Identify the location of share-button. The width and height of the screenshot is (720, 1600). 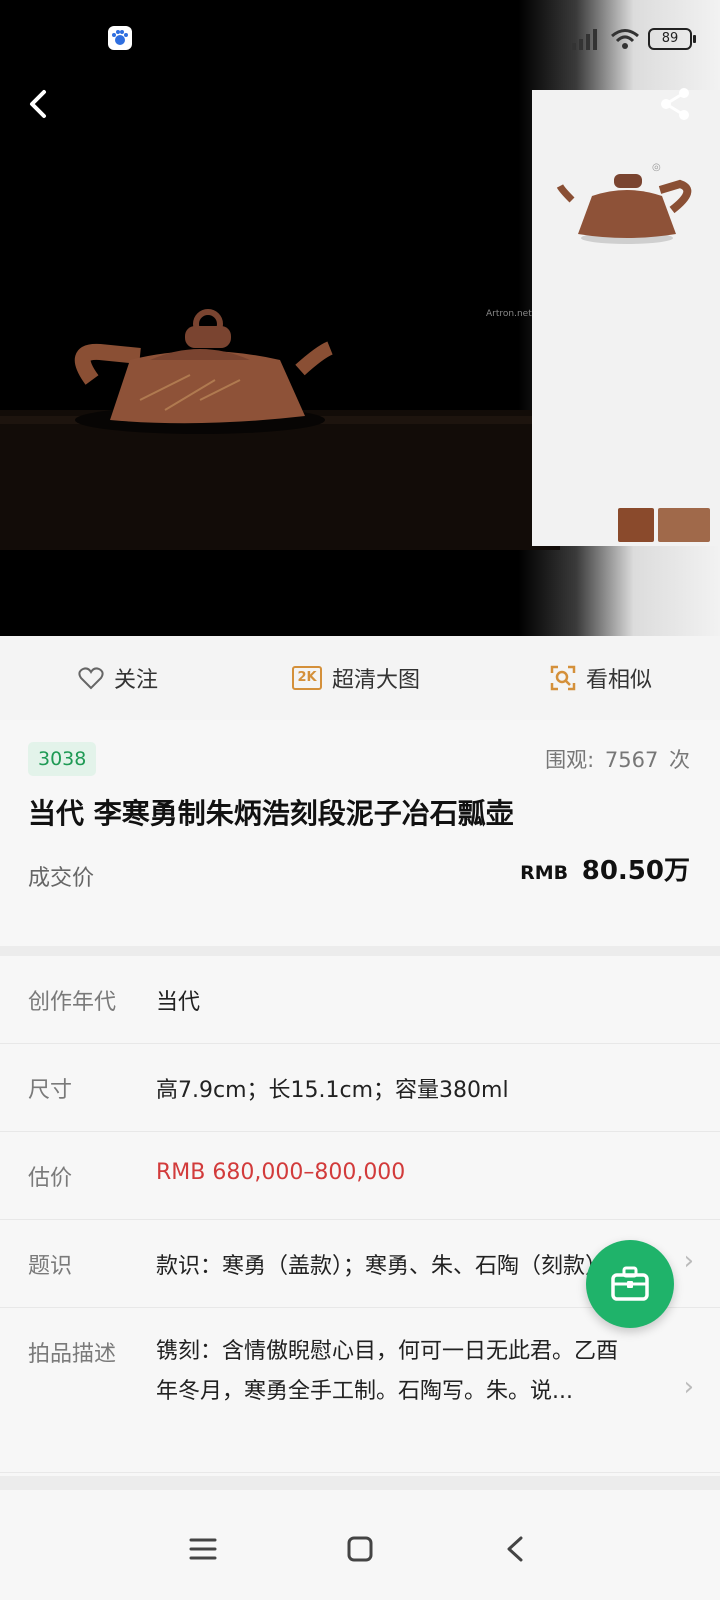
(676, 104).